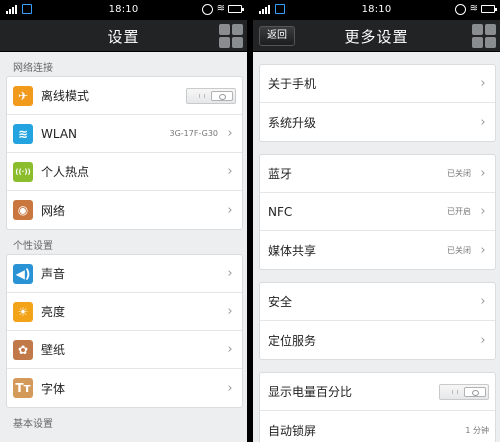 The width and height of the screenshot is (500, 442). Describe the element at coordinates (23, 95) in the screenshot. I see `airplane-icon: ✈` at that location.